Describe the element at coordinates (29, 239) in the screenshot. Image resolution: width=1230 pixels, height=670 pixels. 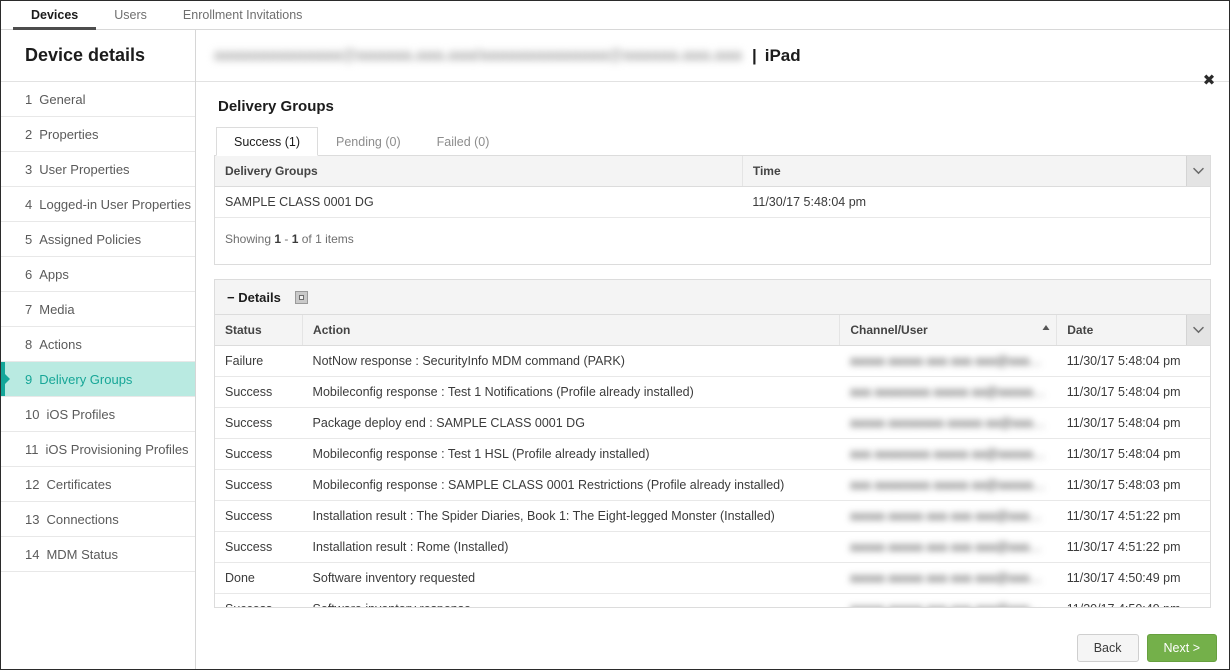
I see `sidebar-item-number: 5` at that location.